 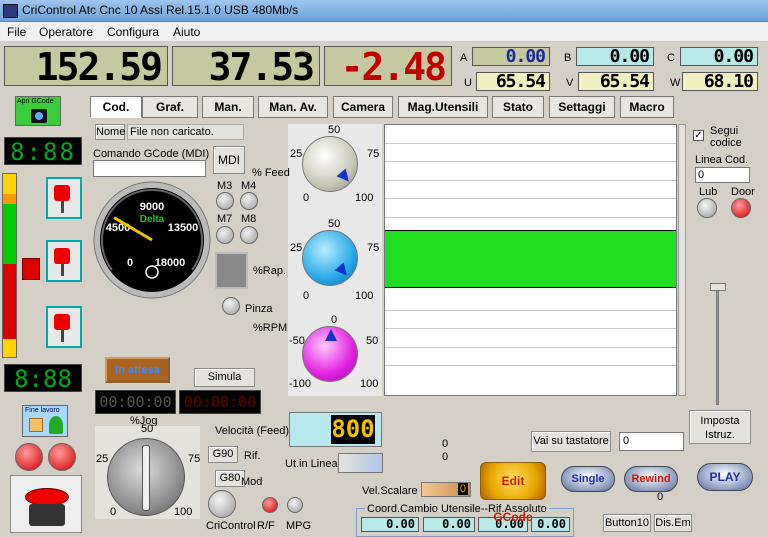 I want to click on feed-knob-q1: 25, so click(x=296, y=154).